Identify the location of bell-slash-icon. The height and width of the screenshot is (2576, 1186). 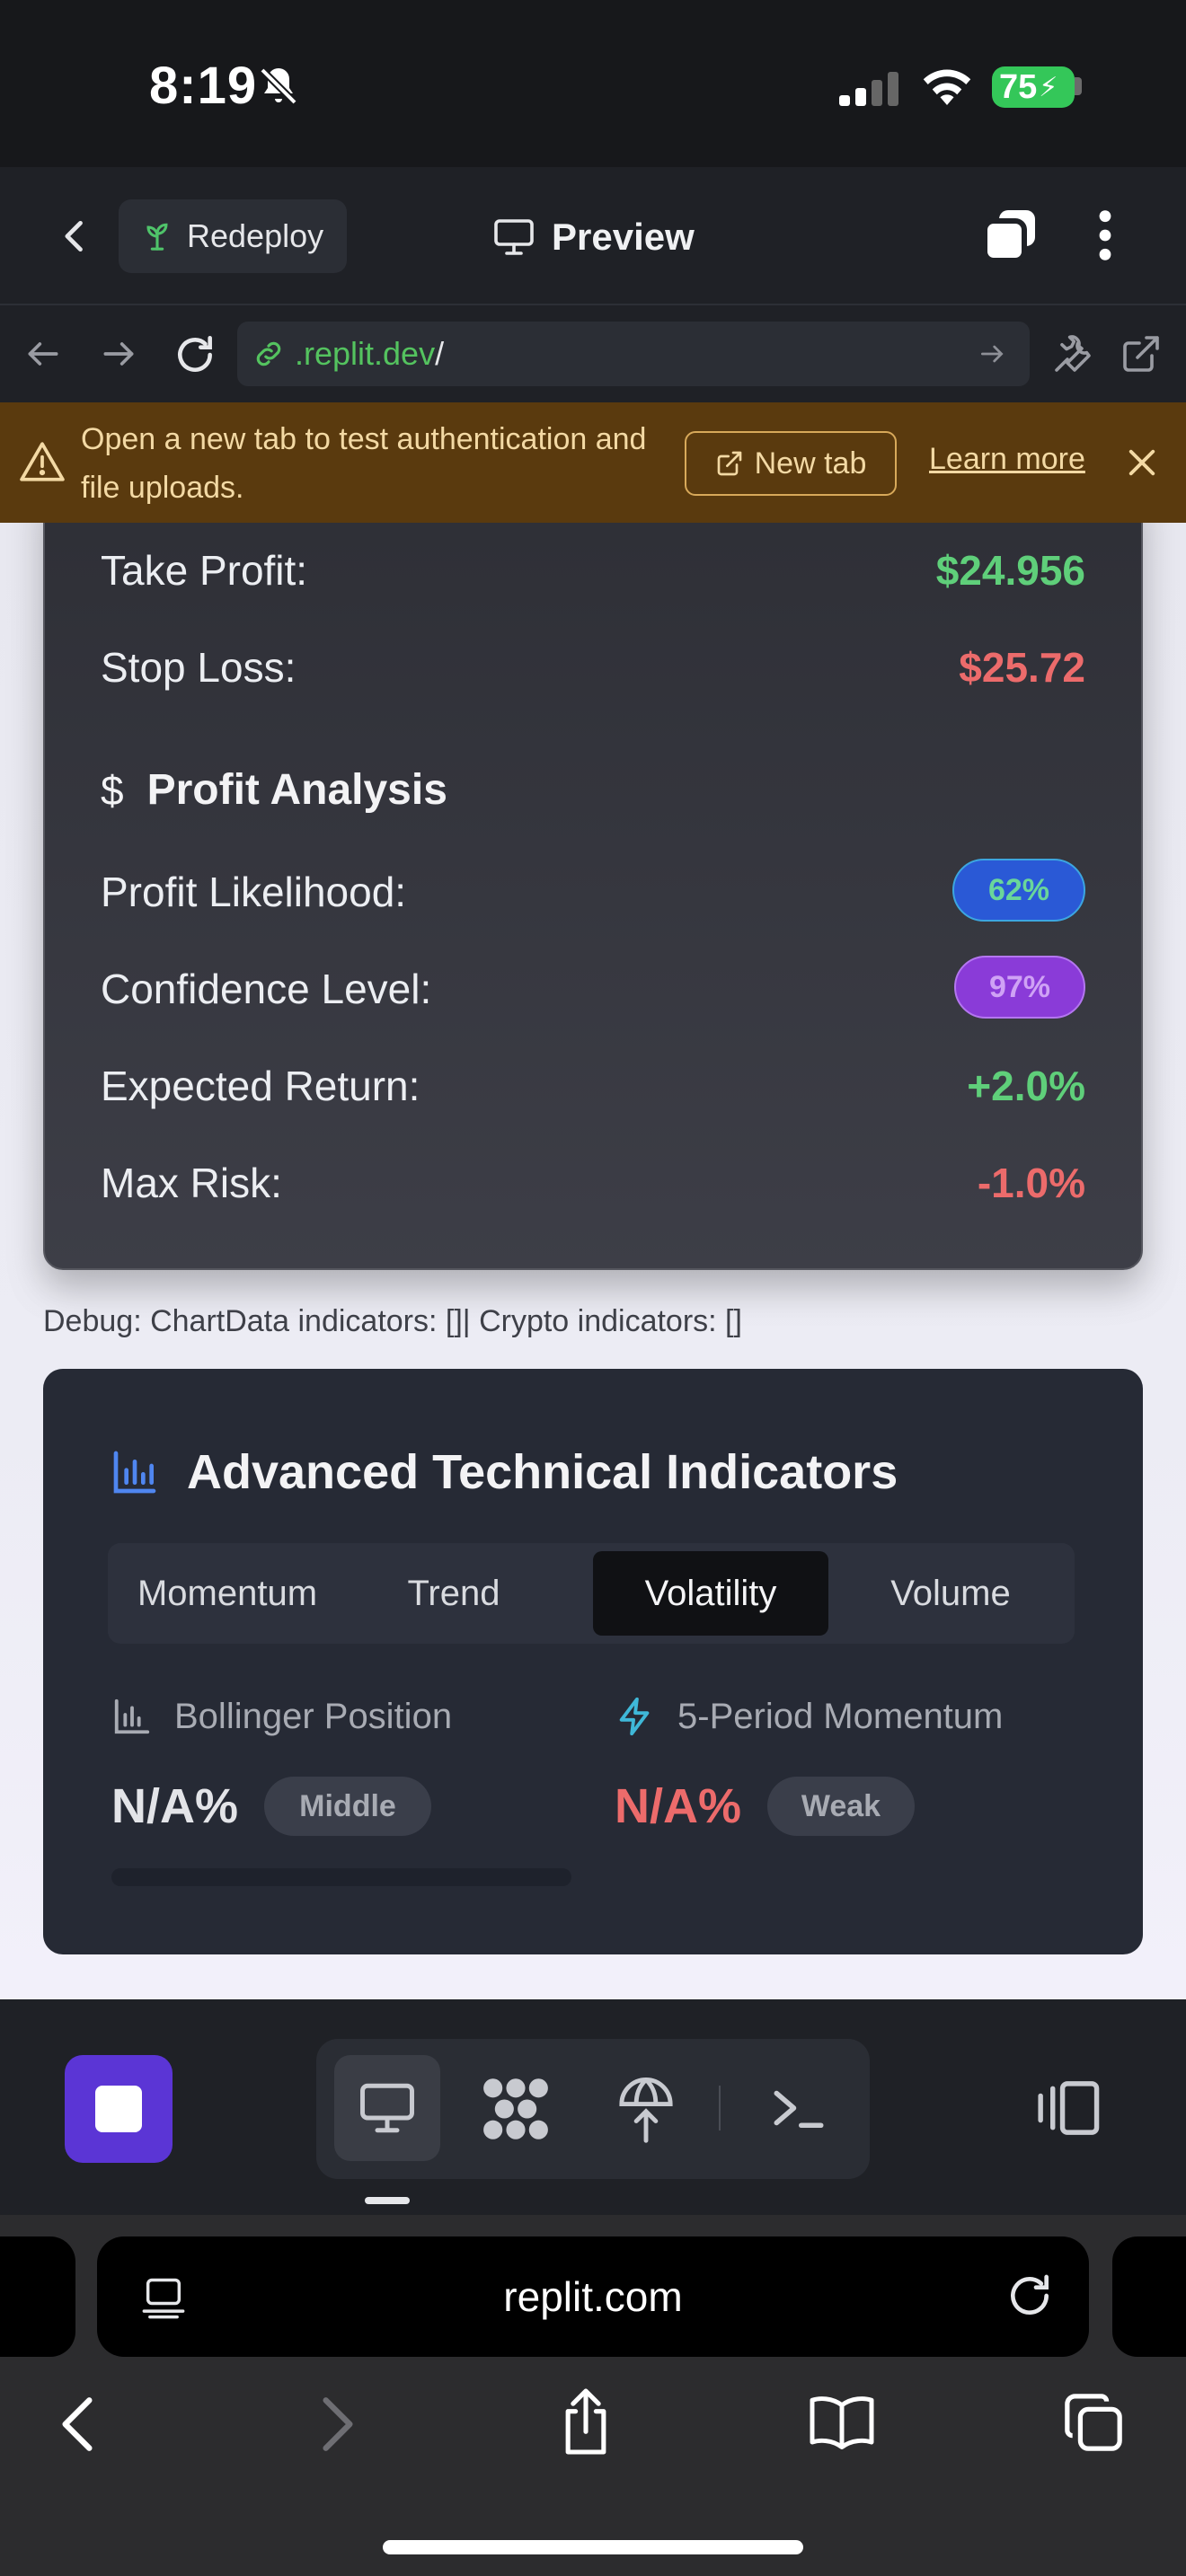
(278, 86).